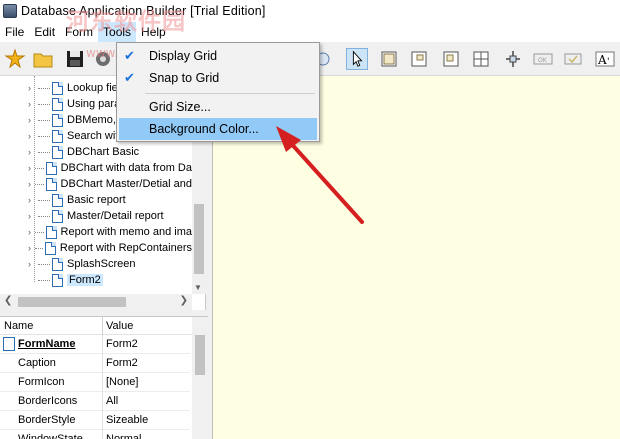  What do you see at coordinates (19, 326) in the screenshot?
I see `name-column-header: Name` at bounding box center [19, 326].